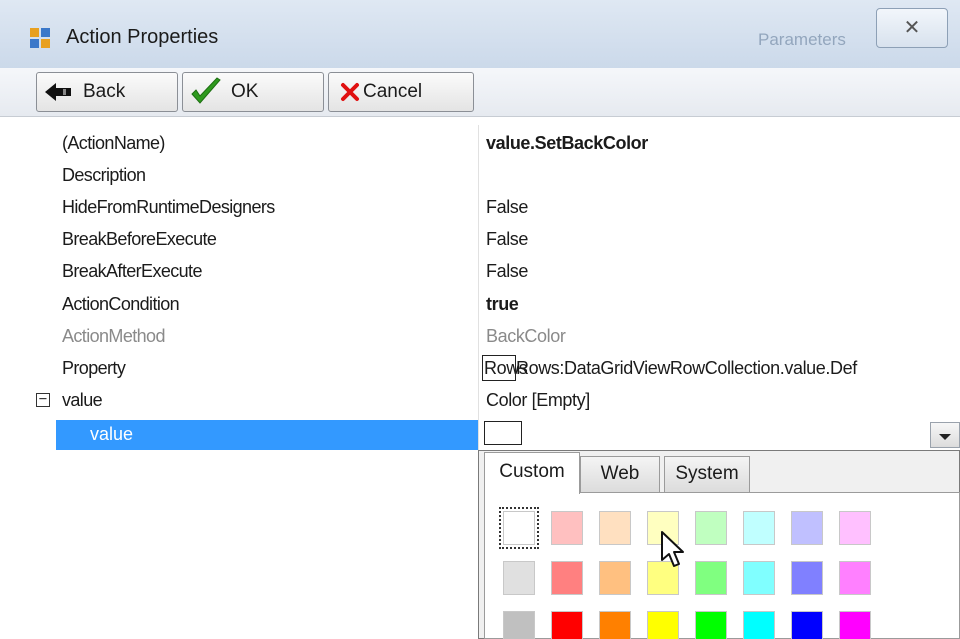  Describe the element at coordinates (41, 37) in the screenshot. I see `properties-window-icon` at that location.